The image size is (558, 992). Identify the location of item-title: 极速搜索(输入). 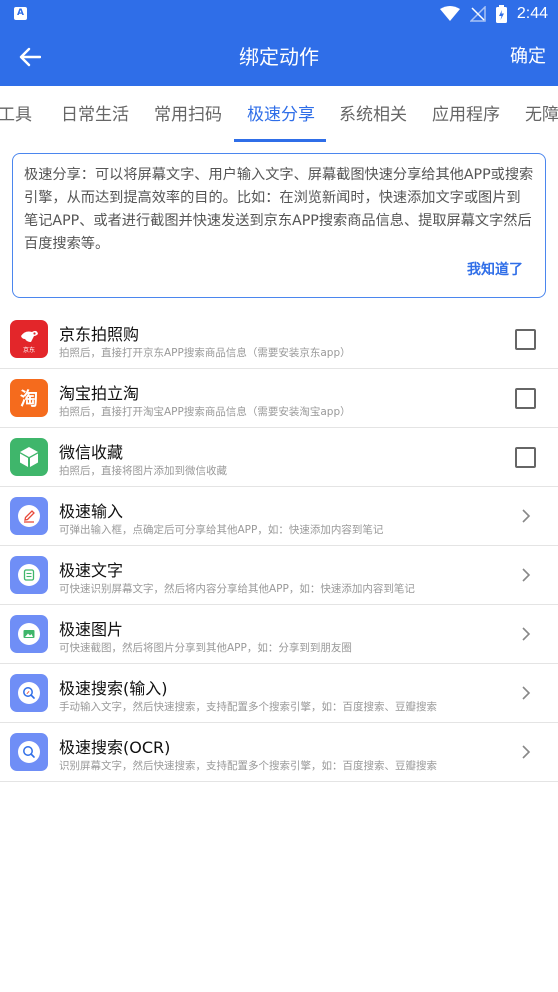
(113, 688).